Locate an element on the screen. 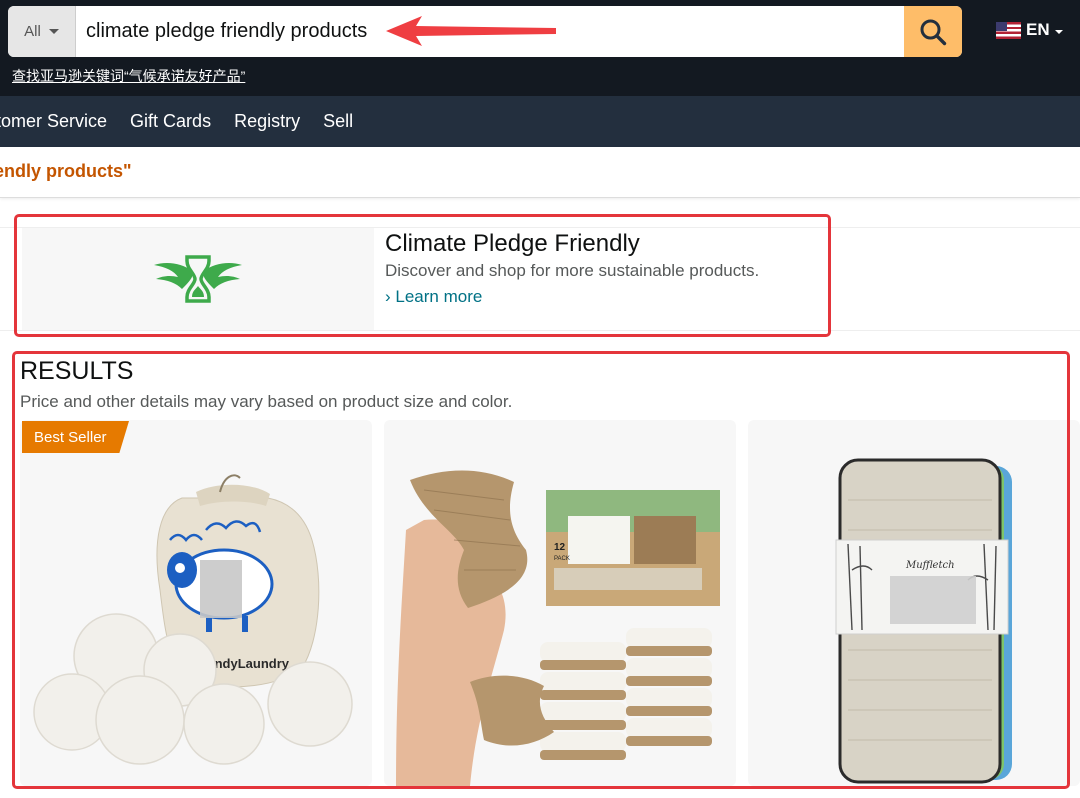 Image resolution: width=1080 pixels, height=798 pixels. climate-pledge-logo-box is located at coordinates (198, 279).